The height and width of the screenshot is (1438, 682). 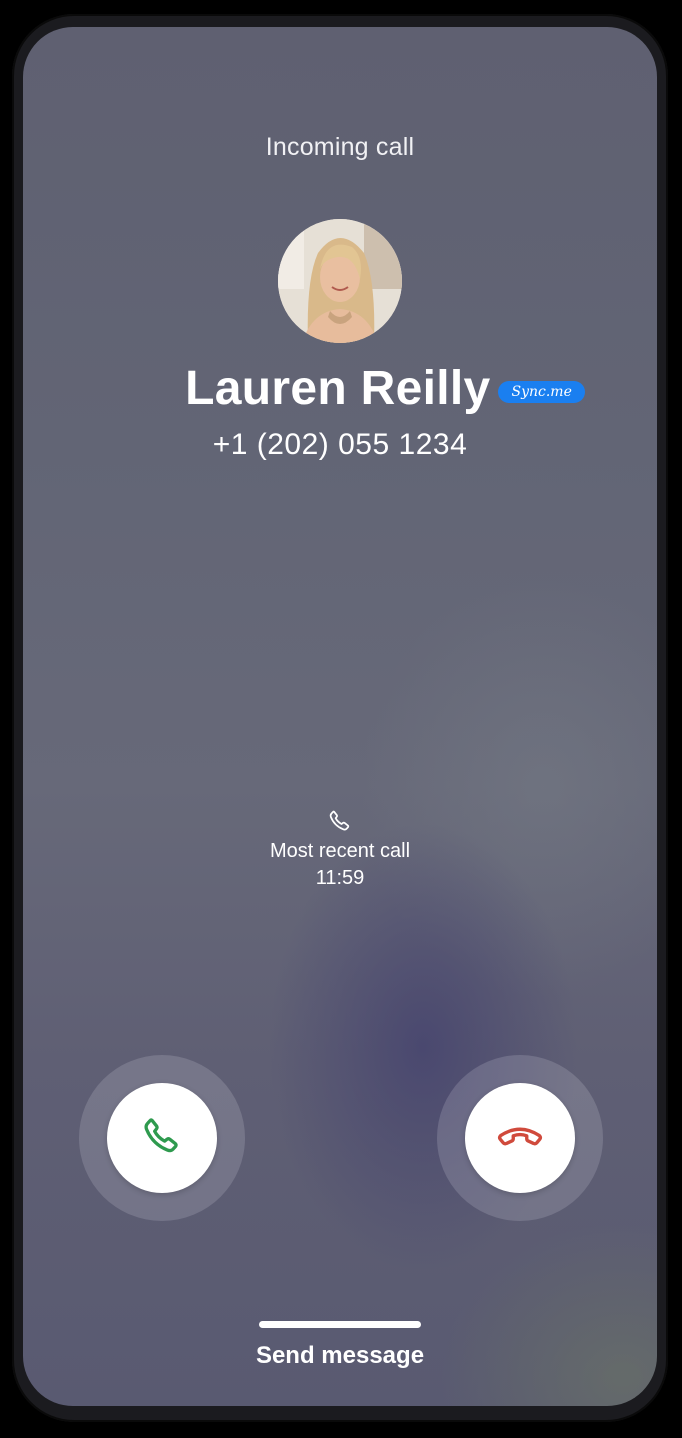 I want to click on accept-call-button, so click(x=162, y=1138).